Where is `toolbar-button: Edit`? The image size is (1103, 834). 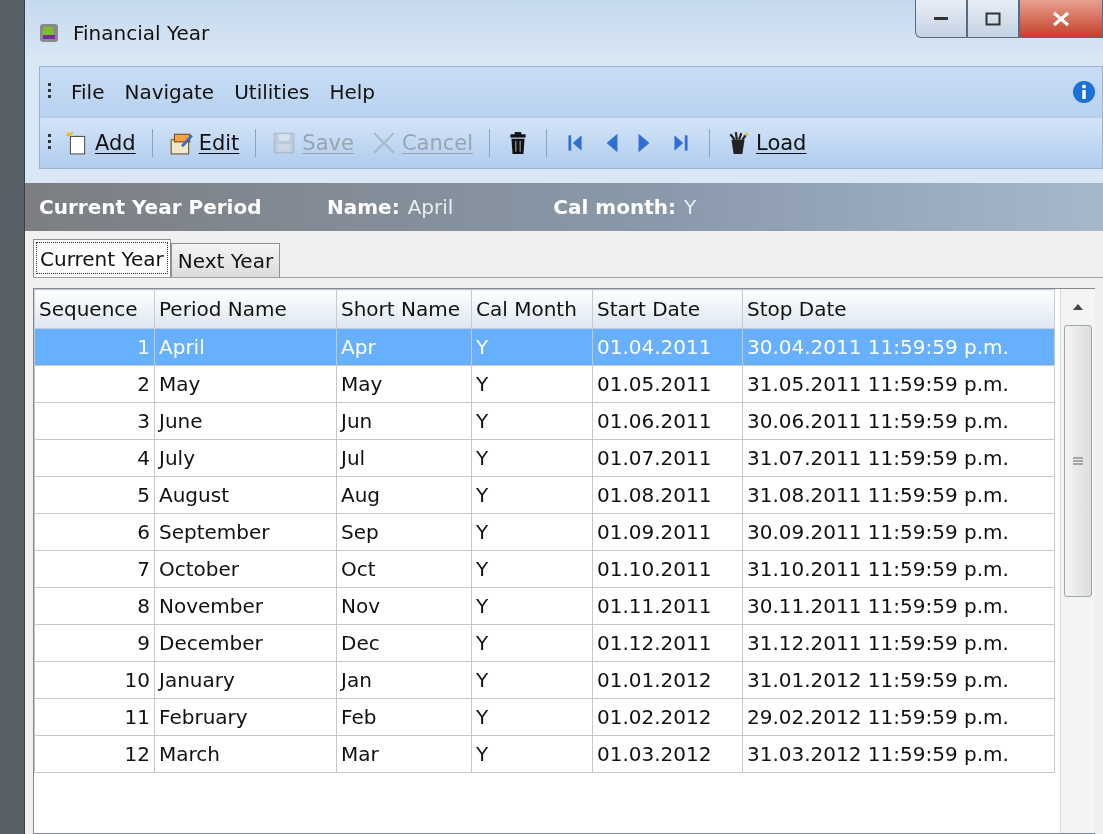
toolbar-button: Edit is located at coordinates (204, 143).